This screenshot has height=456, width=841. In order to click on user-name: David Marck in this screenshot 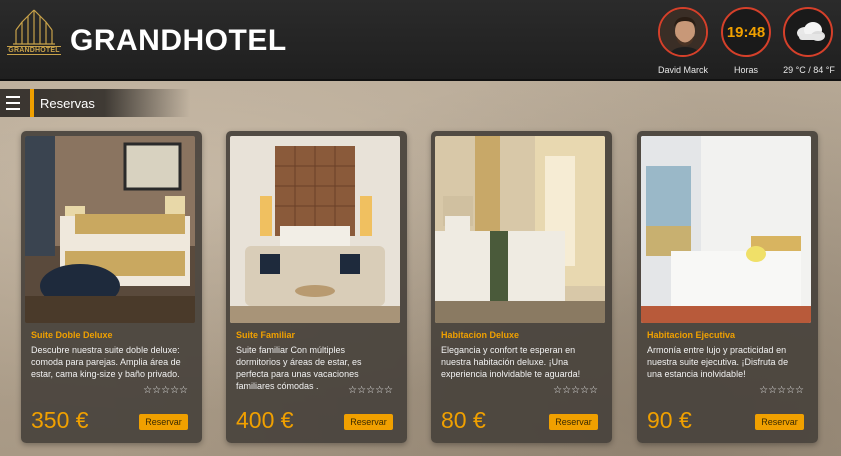, I will do `click(682, 70)`.